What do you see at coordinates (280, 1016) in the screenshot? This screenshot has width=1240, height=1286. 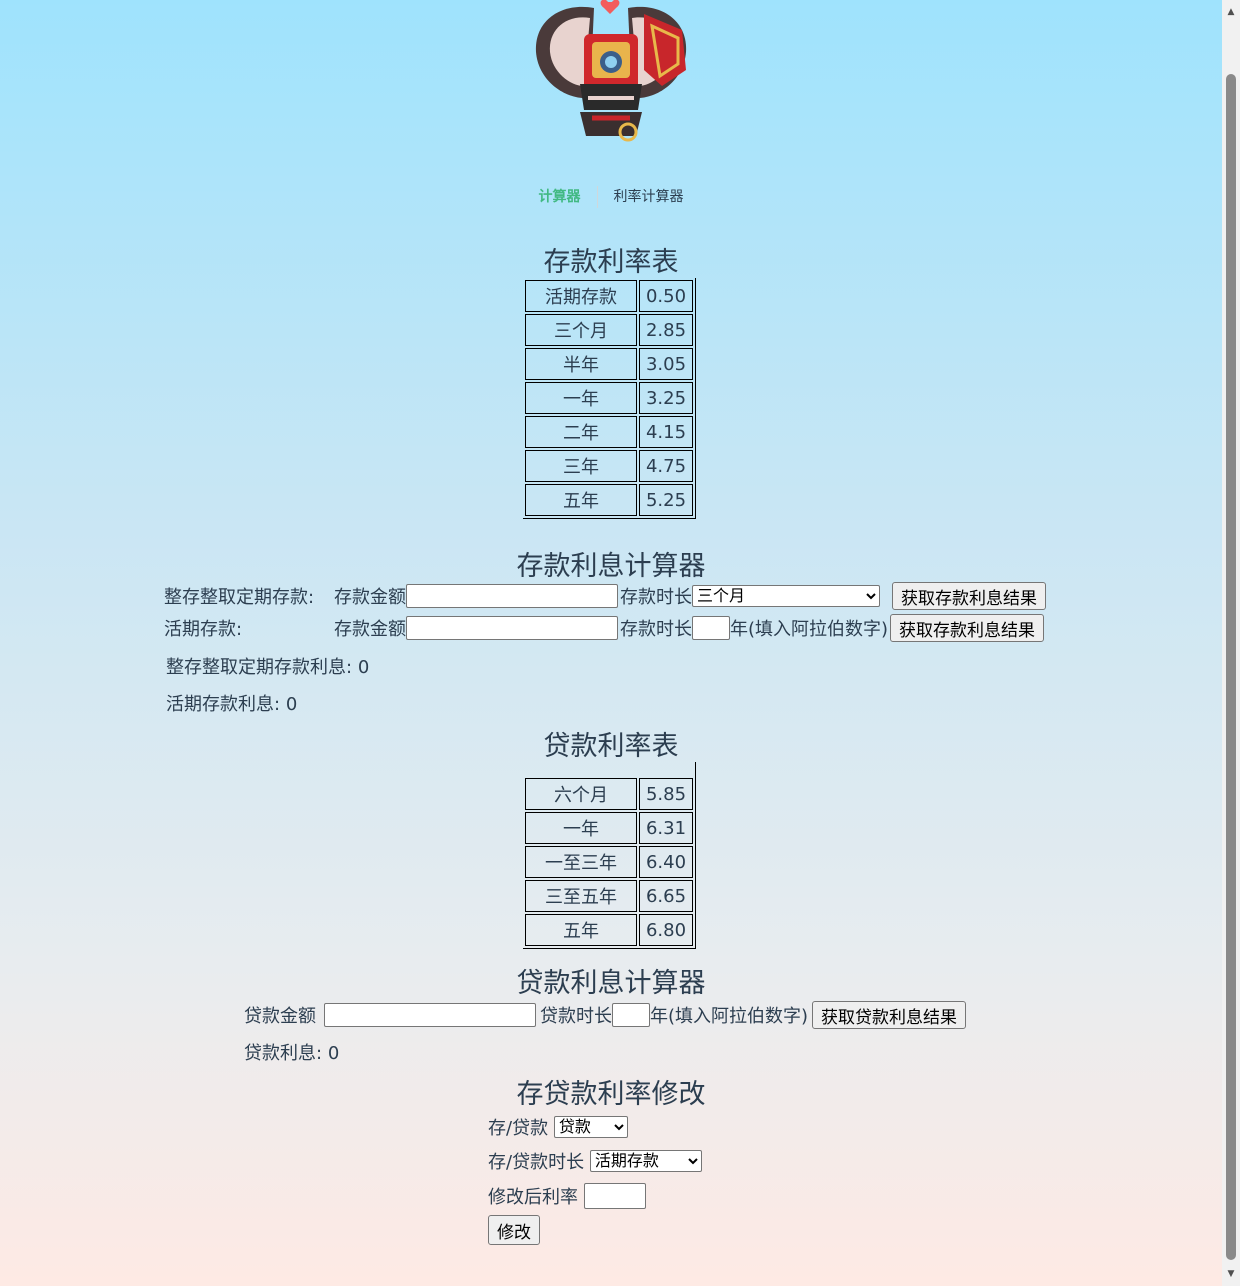 I see `loan-amount-label: 贷款金额` at bounding box center [280, 1016].